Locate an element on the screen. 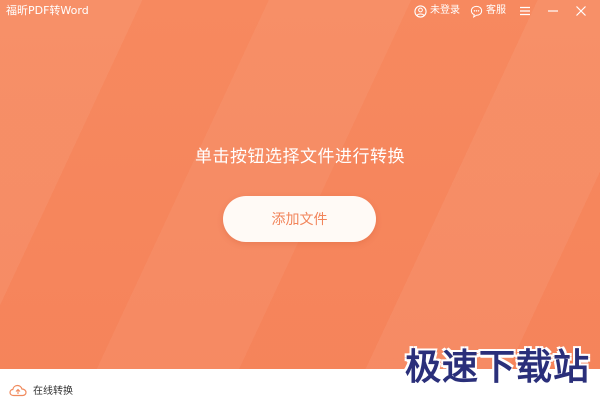  add-file-button: 添加文件 is located at coordinates (299, 219).